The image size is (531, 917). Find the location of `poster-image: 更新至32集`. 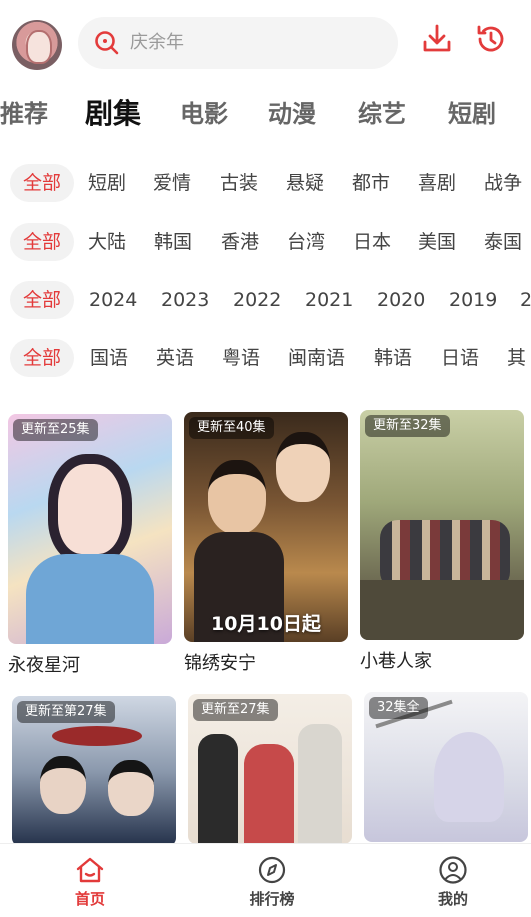

poster-image: 更新至32集 is located at coordinates (442, 525).